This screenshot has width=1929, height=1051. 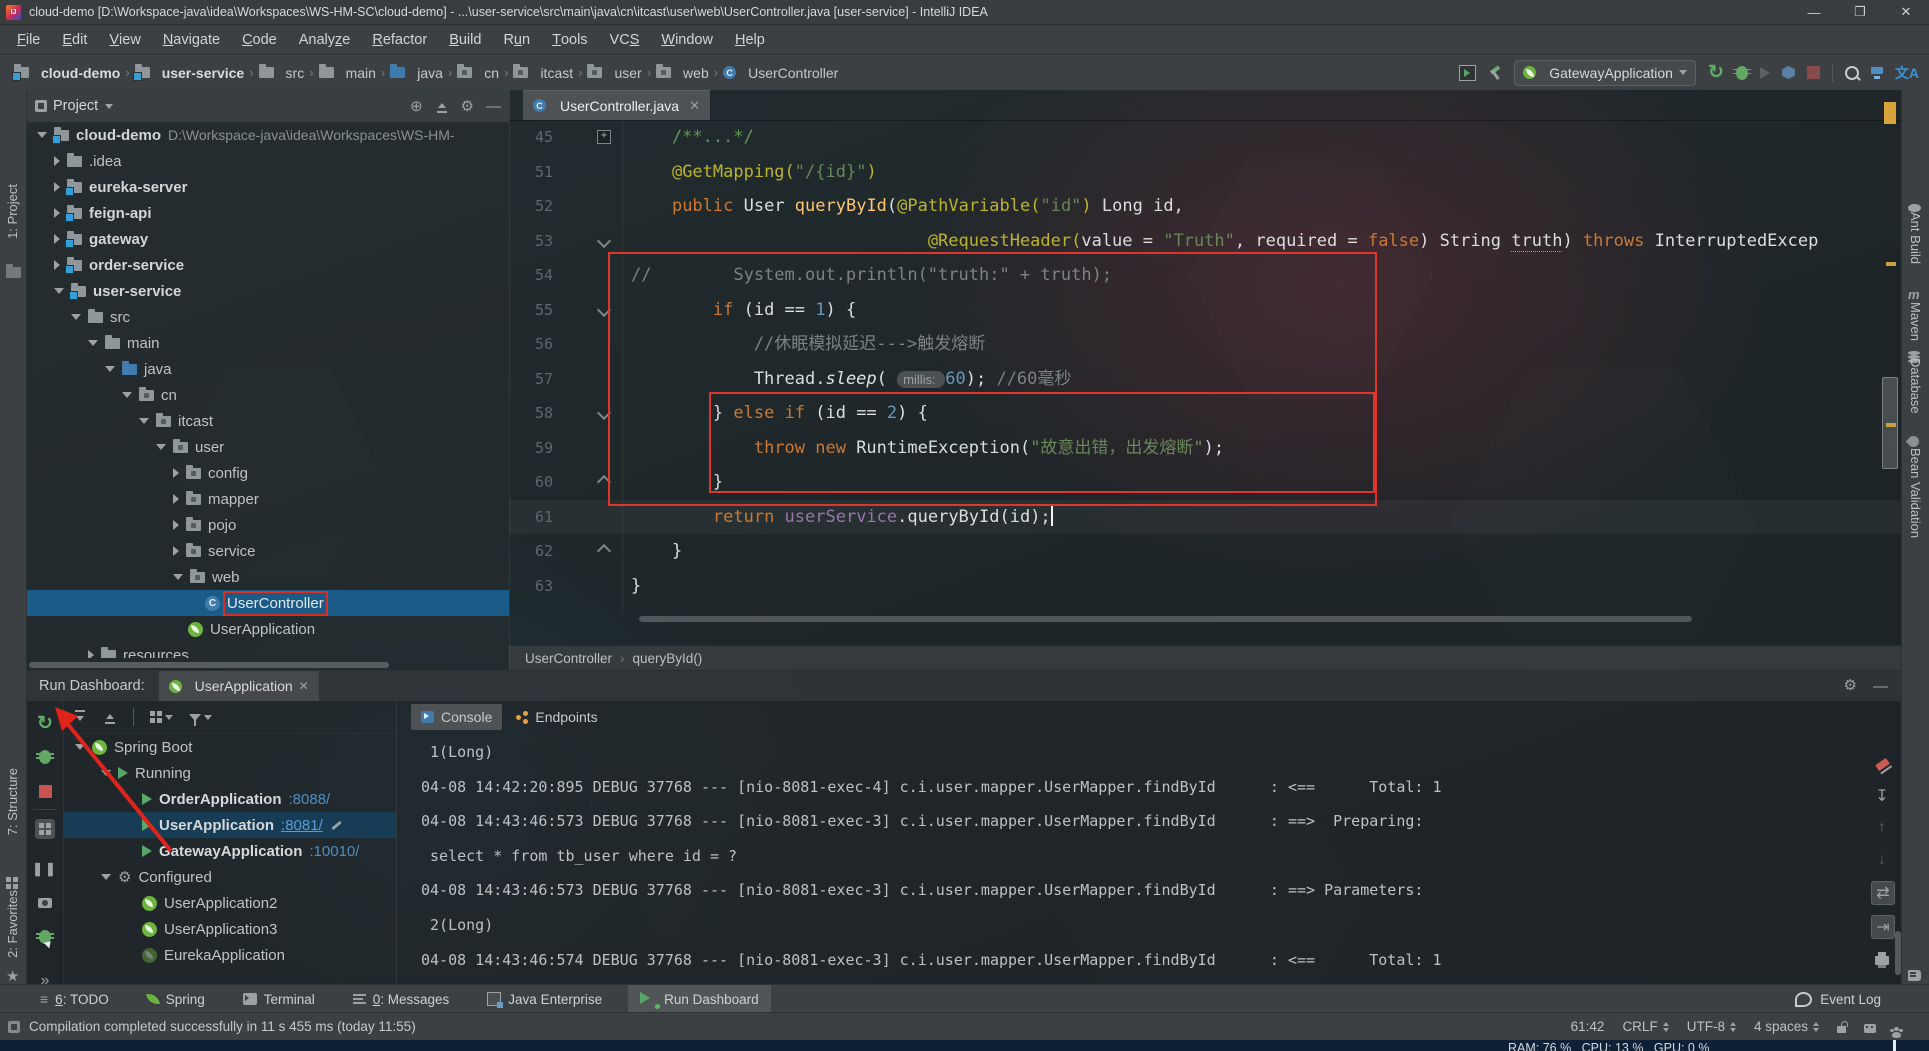 What do you see at coordinates (1764, 72) in the screenshot?
I see `run-icon` at bounding box center [1764, 72].